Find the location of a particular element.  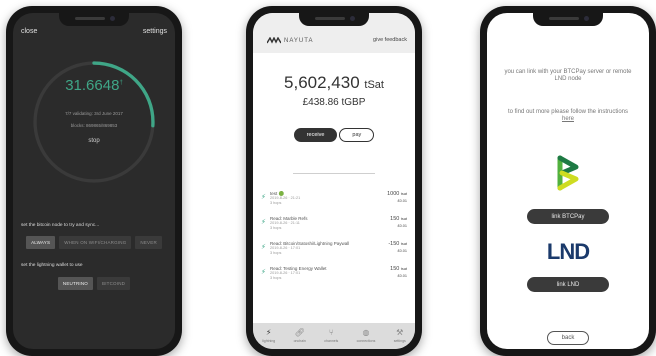

tab-label: lightning is located at coordinates (269, 341).